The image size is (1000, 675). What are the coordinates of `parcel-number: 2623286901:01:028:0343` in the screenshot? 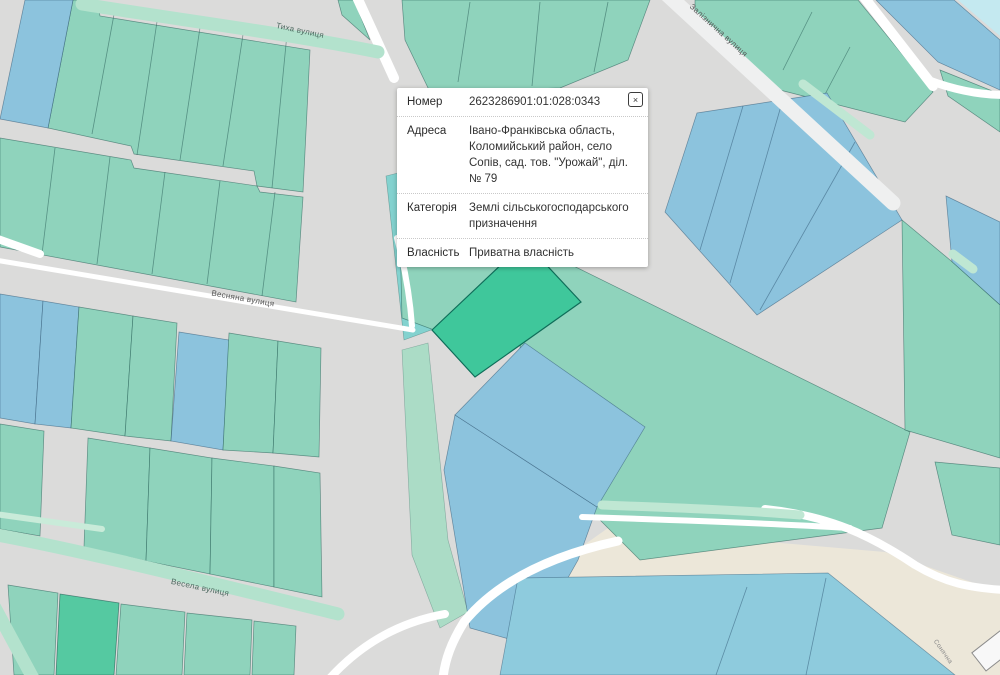 It's located at (535, 102).